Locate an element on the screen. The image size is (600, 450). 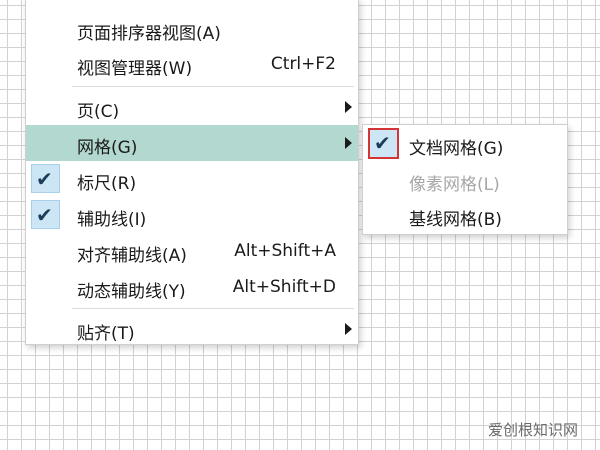
menu-item-page-sorter-view: 页面排序器视图(A) is located at coordinates (192, 29).